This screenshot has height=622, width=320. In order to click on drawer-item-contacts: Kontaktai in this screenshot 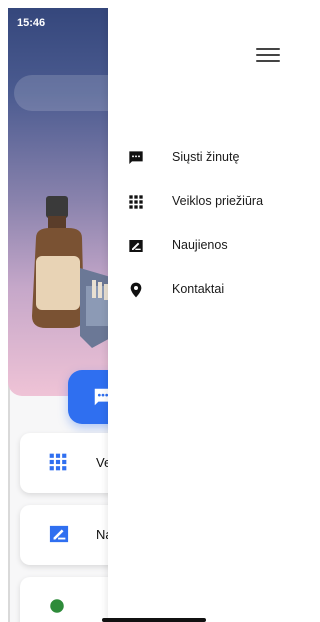, I will do `click(197, 290)`.